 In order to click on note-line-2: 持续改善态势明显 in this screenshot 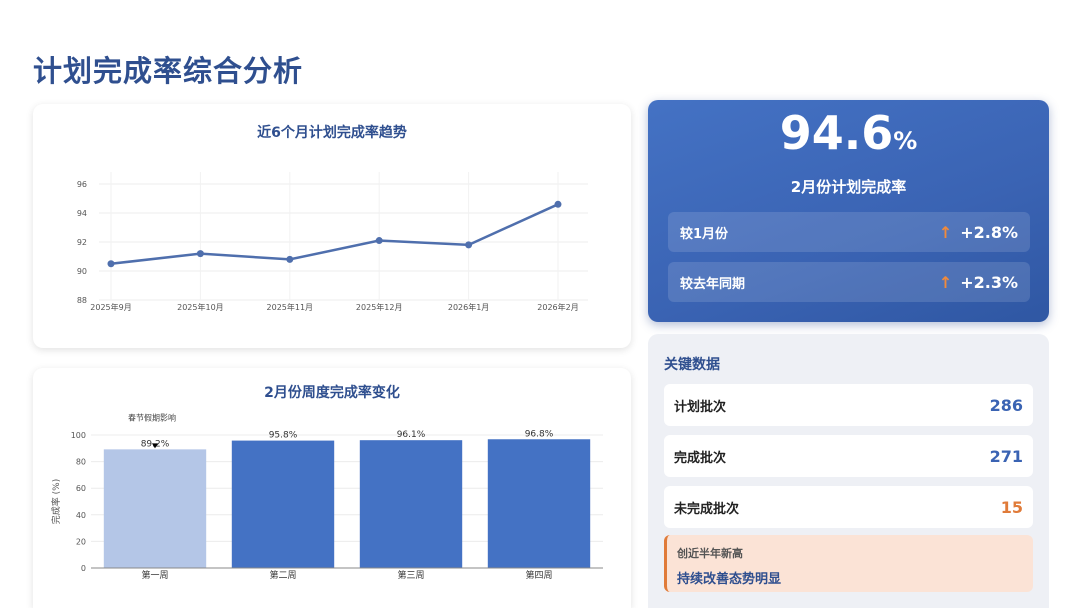, I will do `click(729, 579)`.